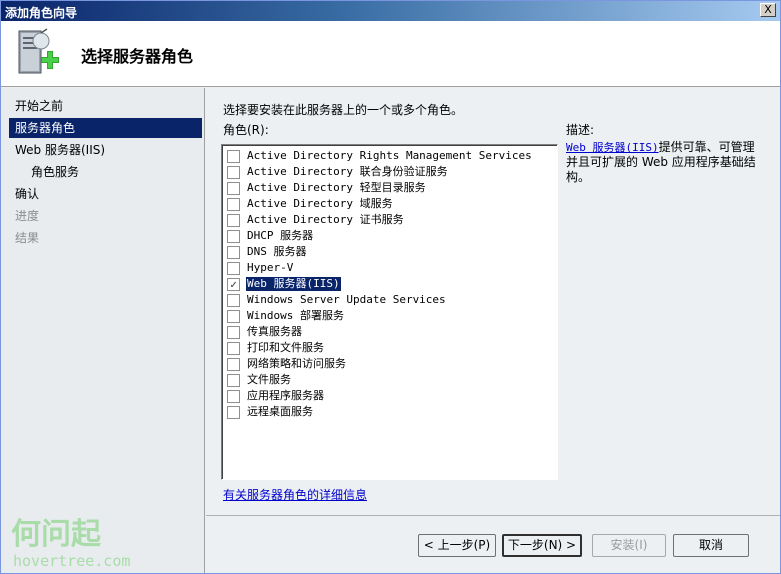 This screenshot has height=574, width=781. I want to click on watermark-text: 何问起, so click(56, 534).